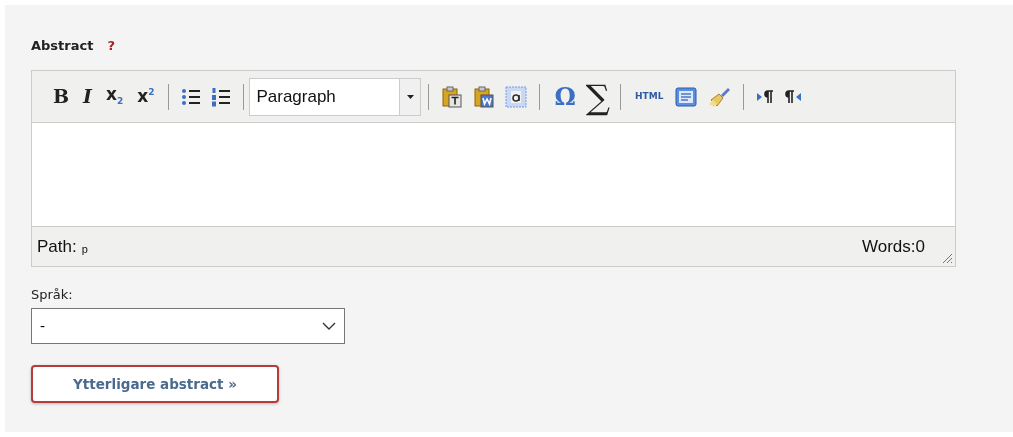 The height and width of the screenshot is (437, 1013). Describe the element at coordinates (947, 258) in the screenshot. I see `resize-handle-icon` at that location.